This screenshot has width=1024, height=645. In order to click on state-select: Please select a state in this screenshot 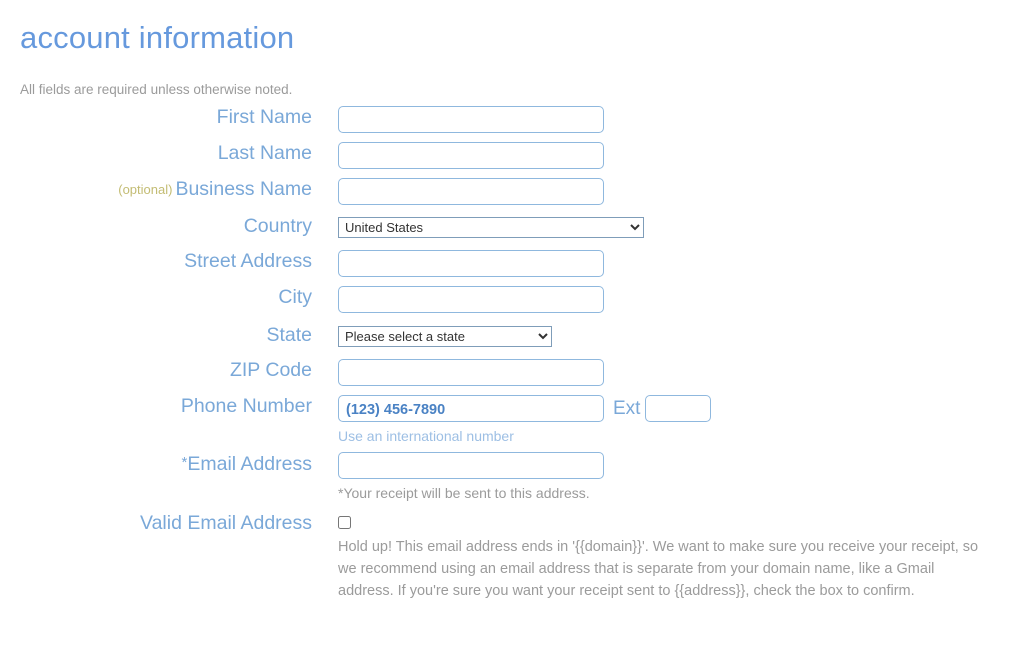, I will do `click(445, 336)`.